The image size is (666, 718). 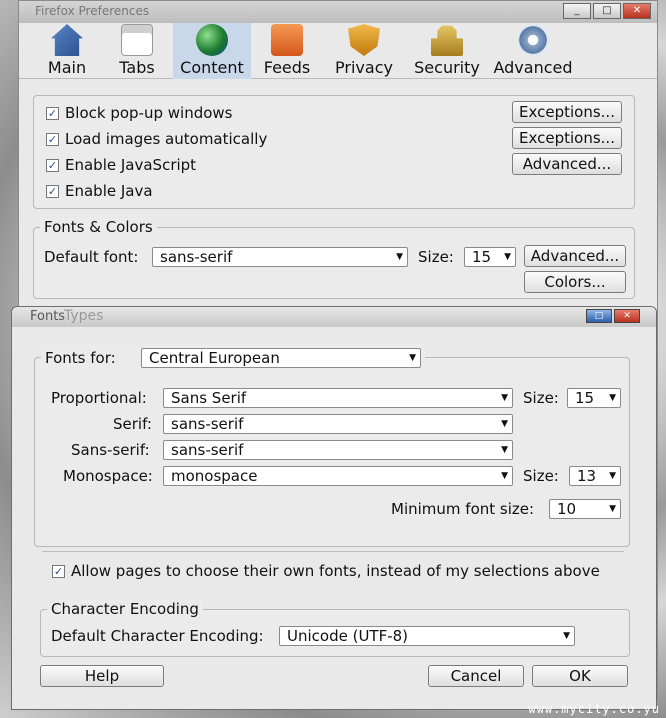 I want to click on tab-security: Security, so click(x=447, y=51).